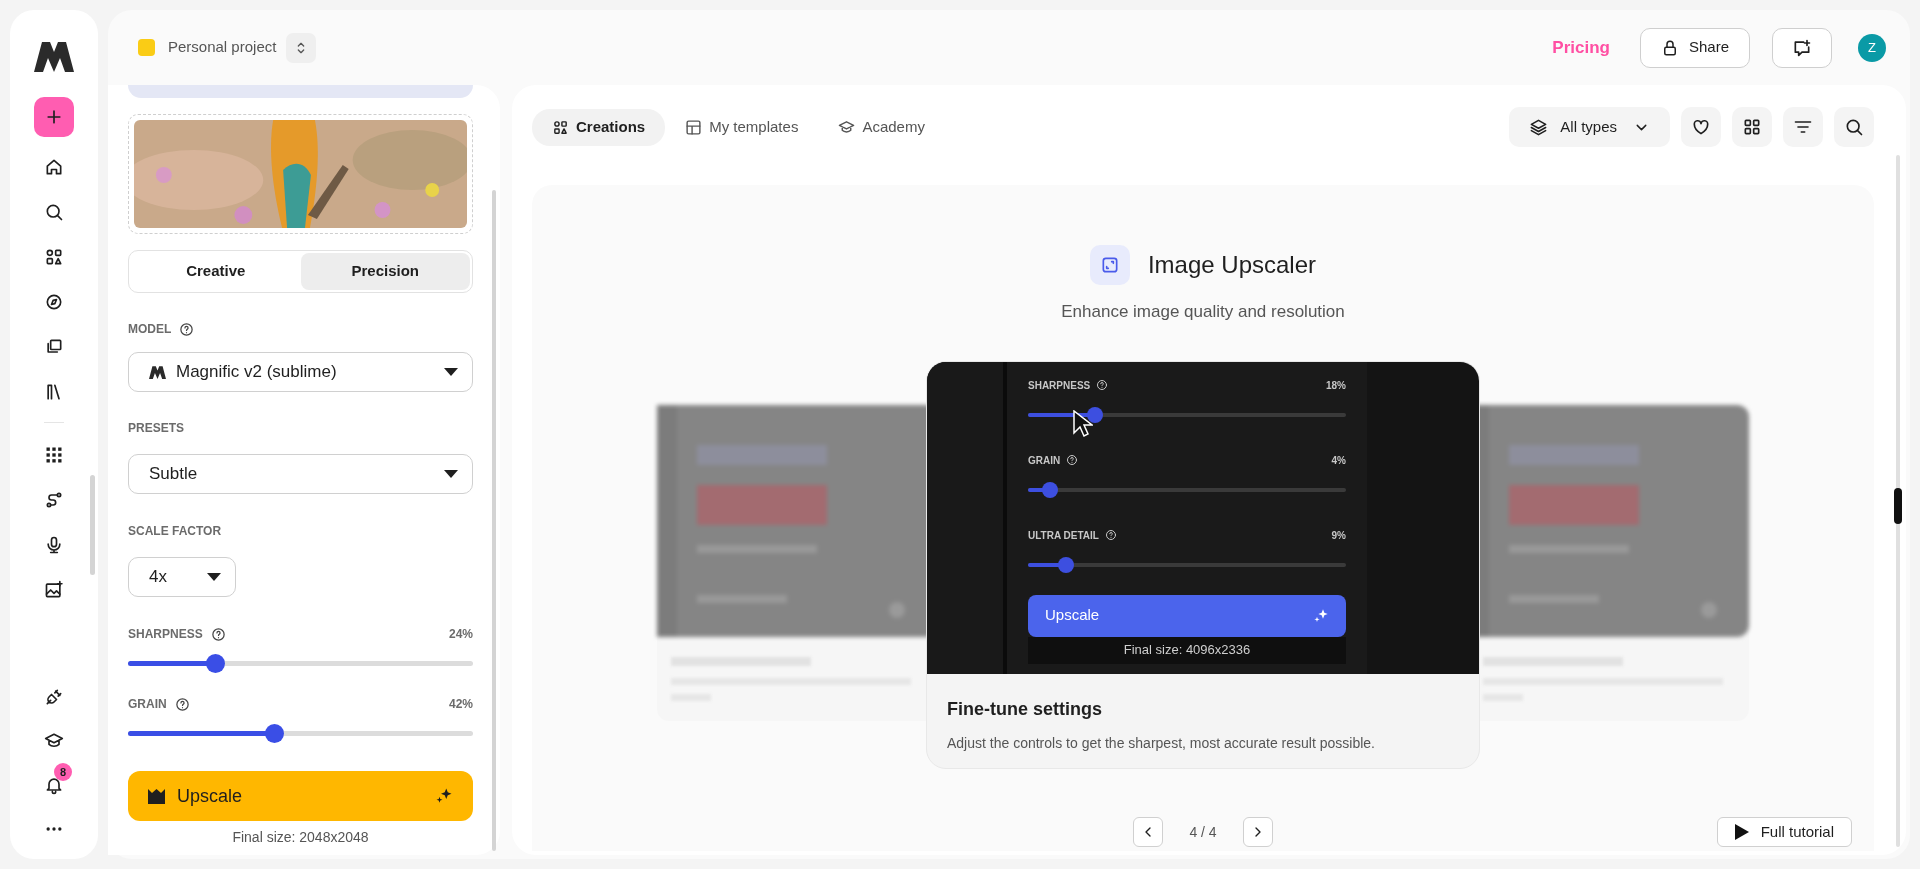  I want to click on image-sparkle-icon, so click(54, 590).